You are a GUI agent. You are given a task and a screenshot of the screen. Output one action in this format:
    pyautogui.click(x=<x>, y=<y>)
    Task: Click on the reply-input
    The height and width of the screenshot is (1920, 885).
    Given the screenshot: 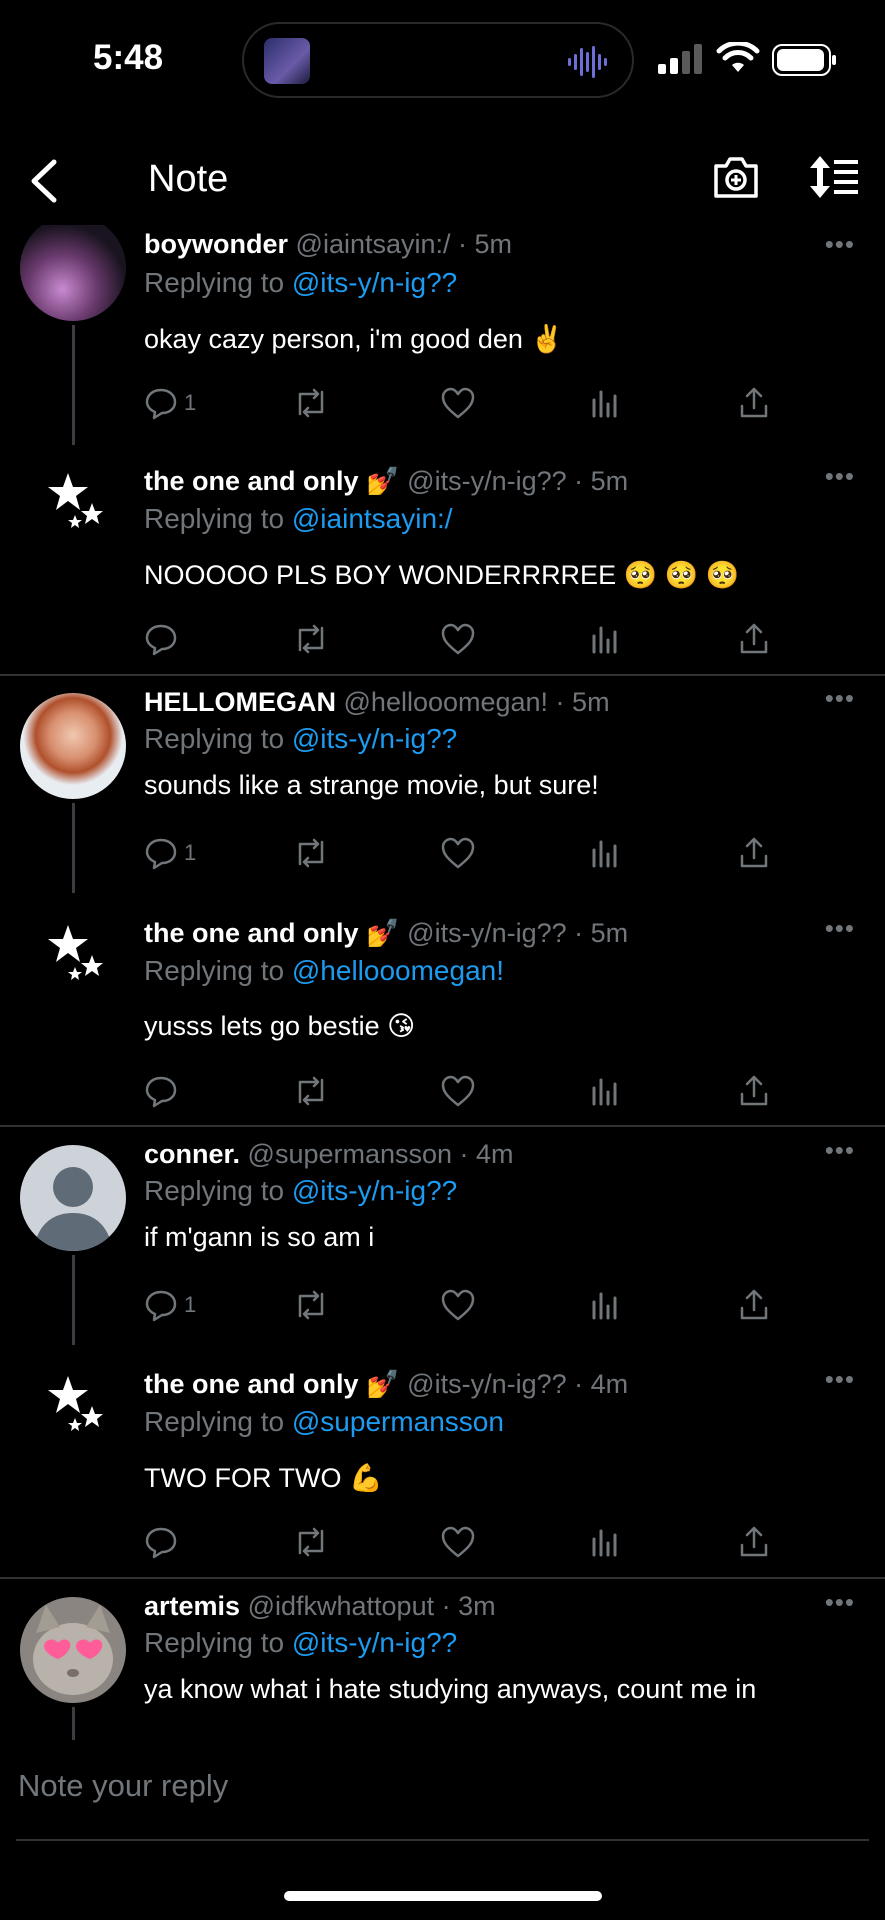 What is the action you would take?
    pyautogui.click(x=443, y=1786)
    